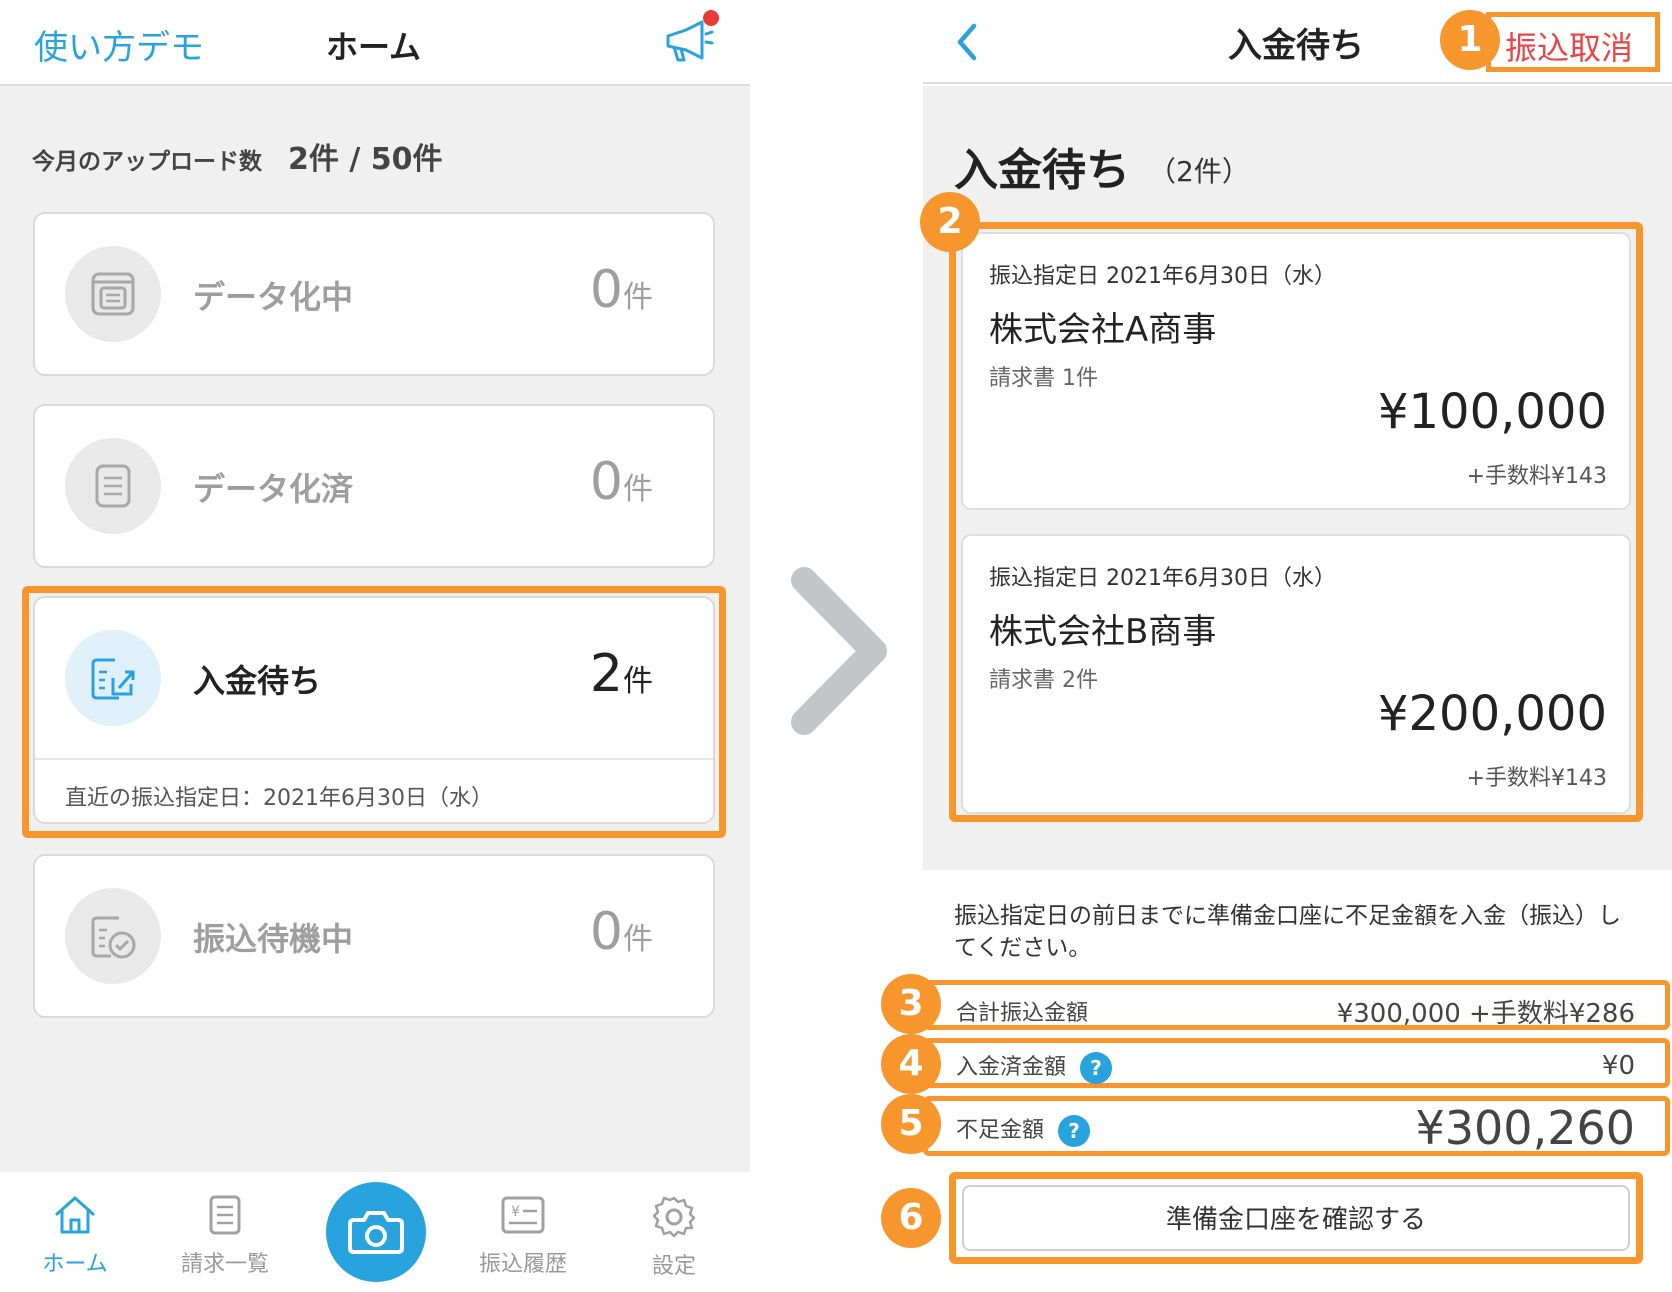 This screenshot has width=1672, height=1292. I want to click on tab-transfer-history: ¥ 振込履歴, so click(523, 1236).